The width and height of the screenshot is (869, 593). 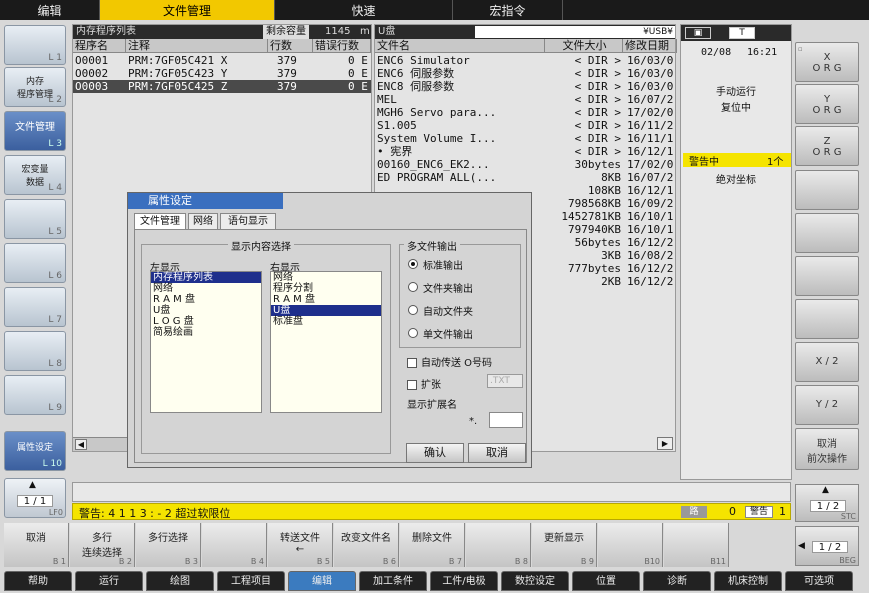 I want to click on left-key-6: L 6, so click(x=35, y=263).